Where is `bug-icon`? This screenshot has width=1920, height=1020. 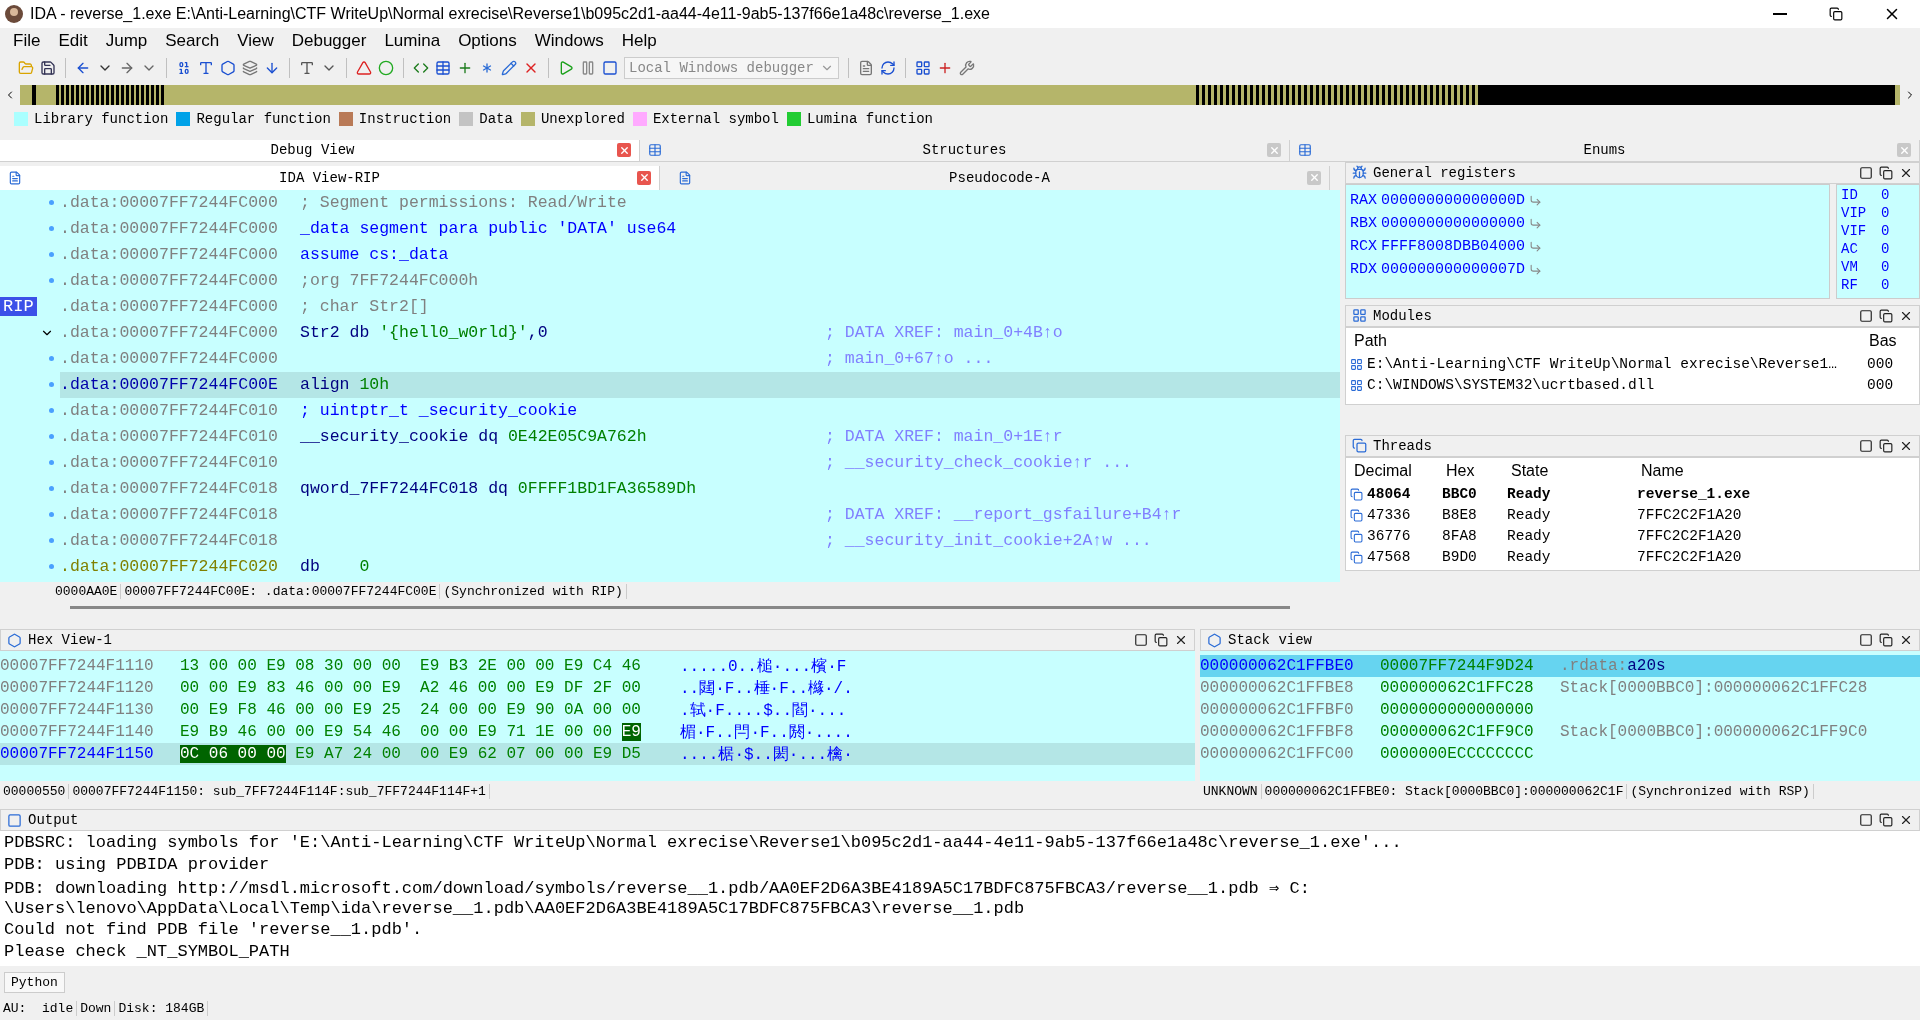
bug-icon is located at coordinates (1359, 173).